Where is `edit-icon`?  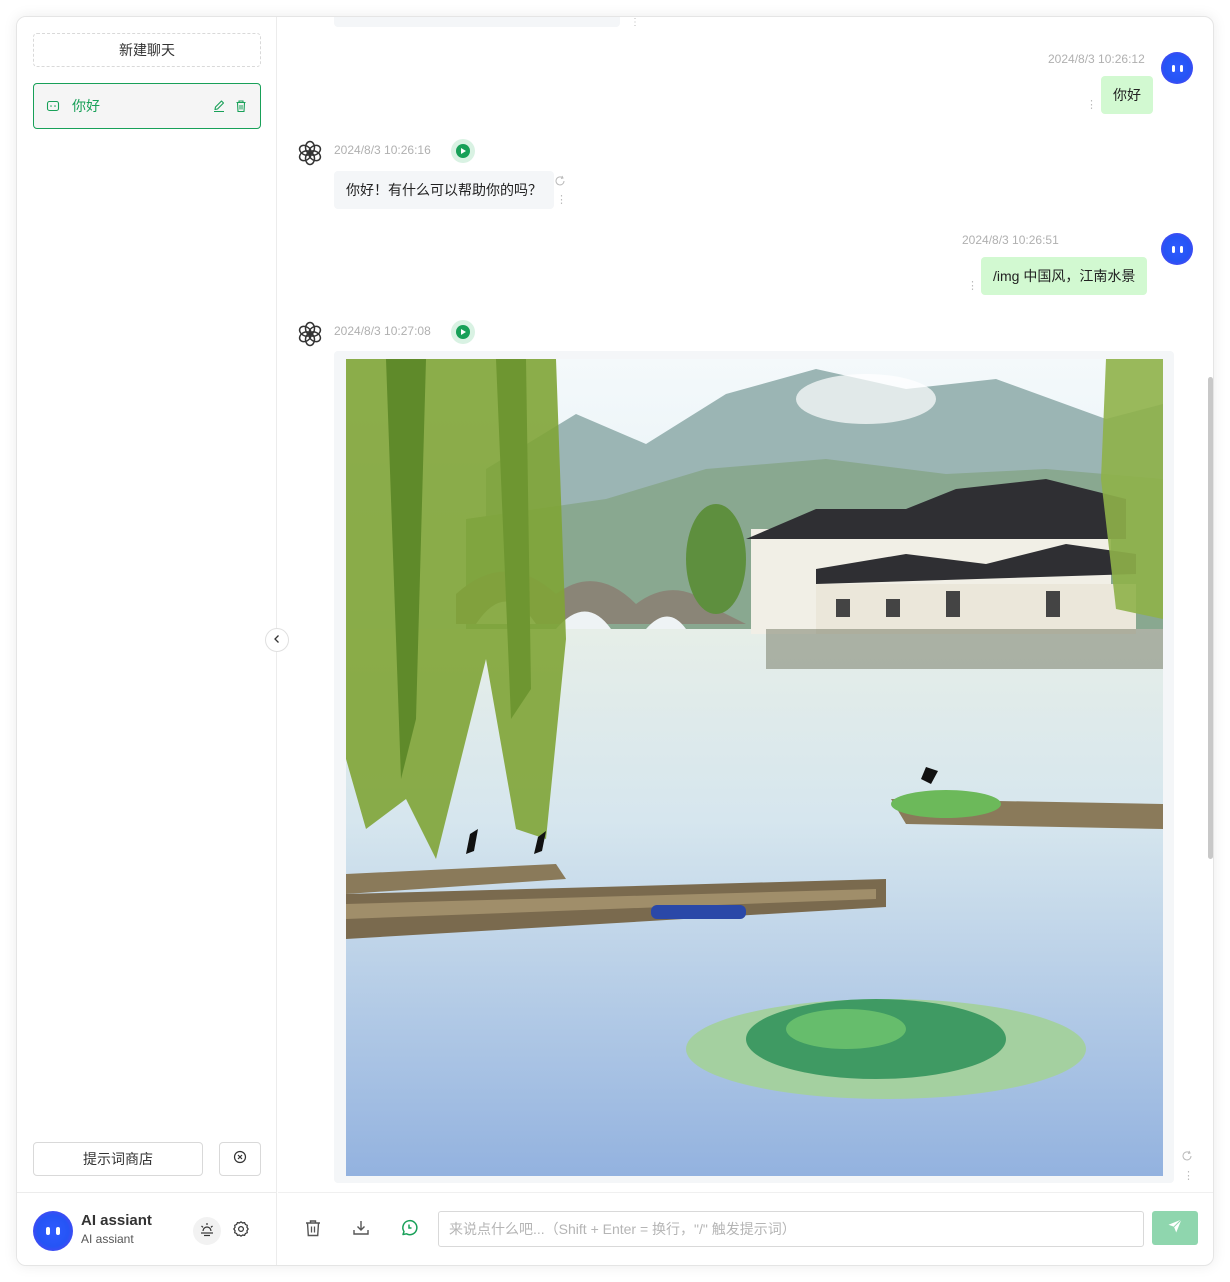 edit-icon is located at coordinates (219, 106).